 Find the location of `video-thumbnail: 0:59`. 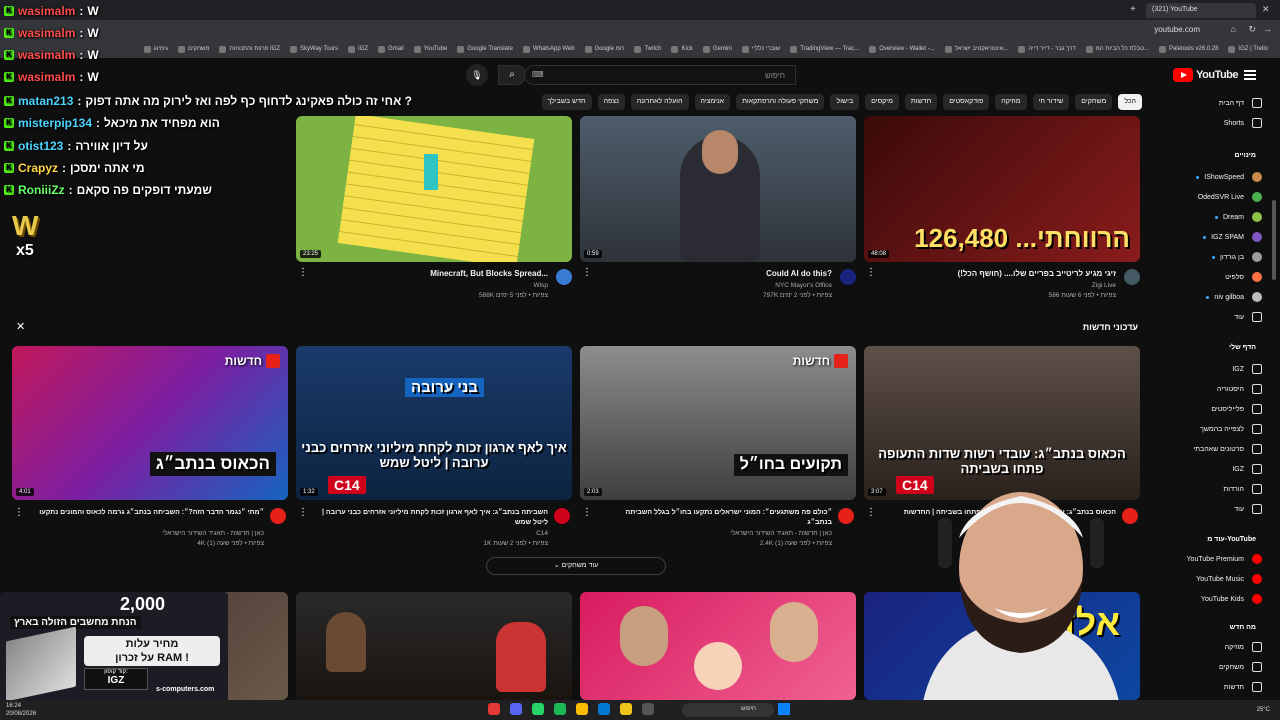

video-thumbnail: 0:59 is located at coordinates (718, 189).